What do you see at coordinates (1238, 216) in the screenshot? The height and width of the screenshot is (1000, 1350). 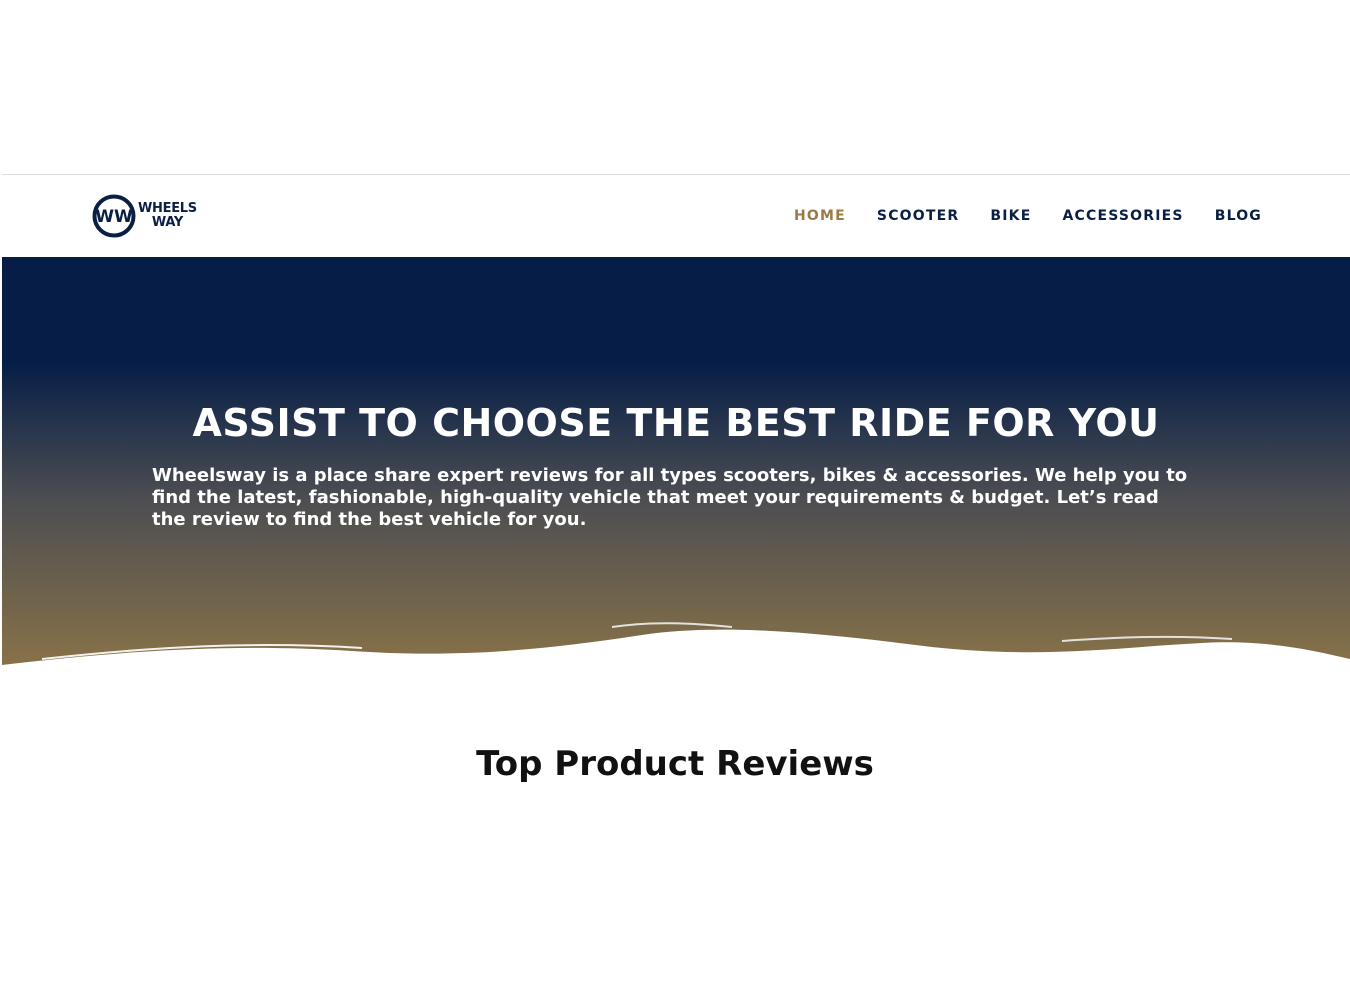 I see `nav-item-blog: BLOG` at bounding box center [1238, 216].